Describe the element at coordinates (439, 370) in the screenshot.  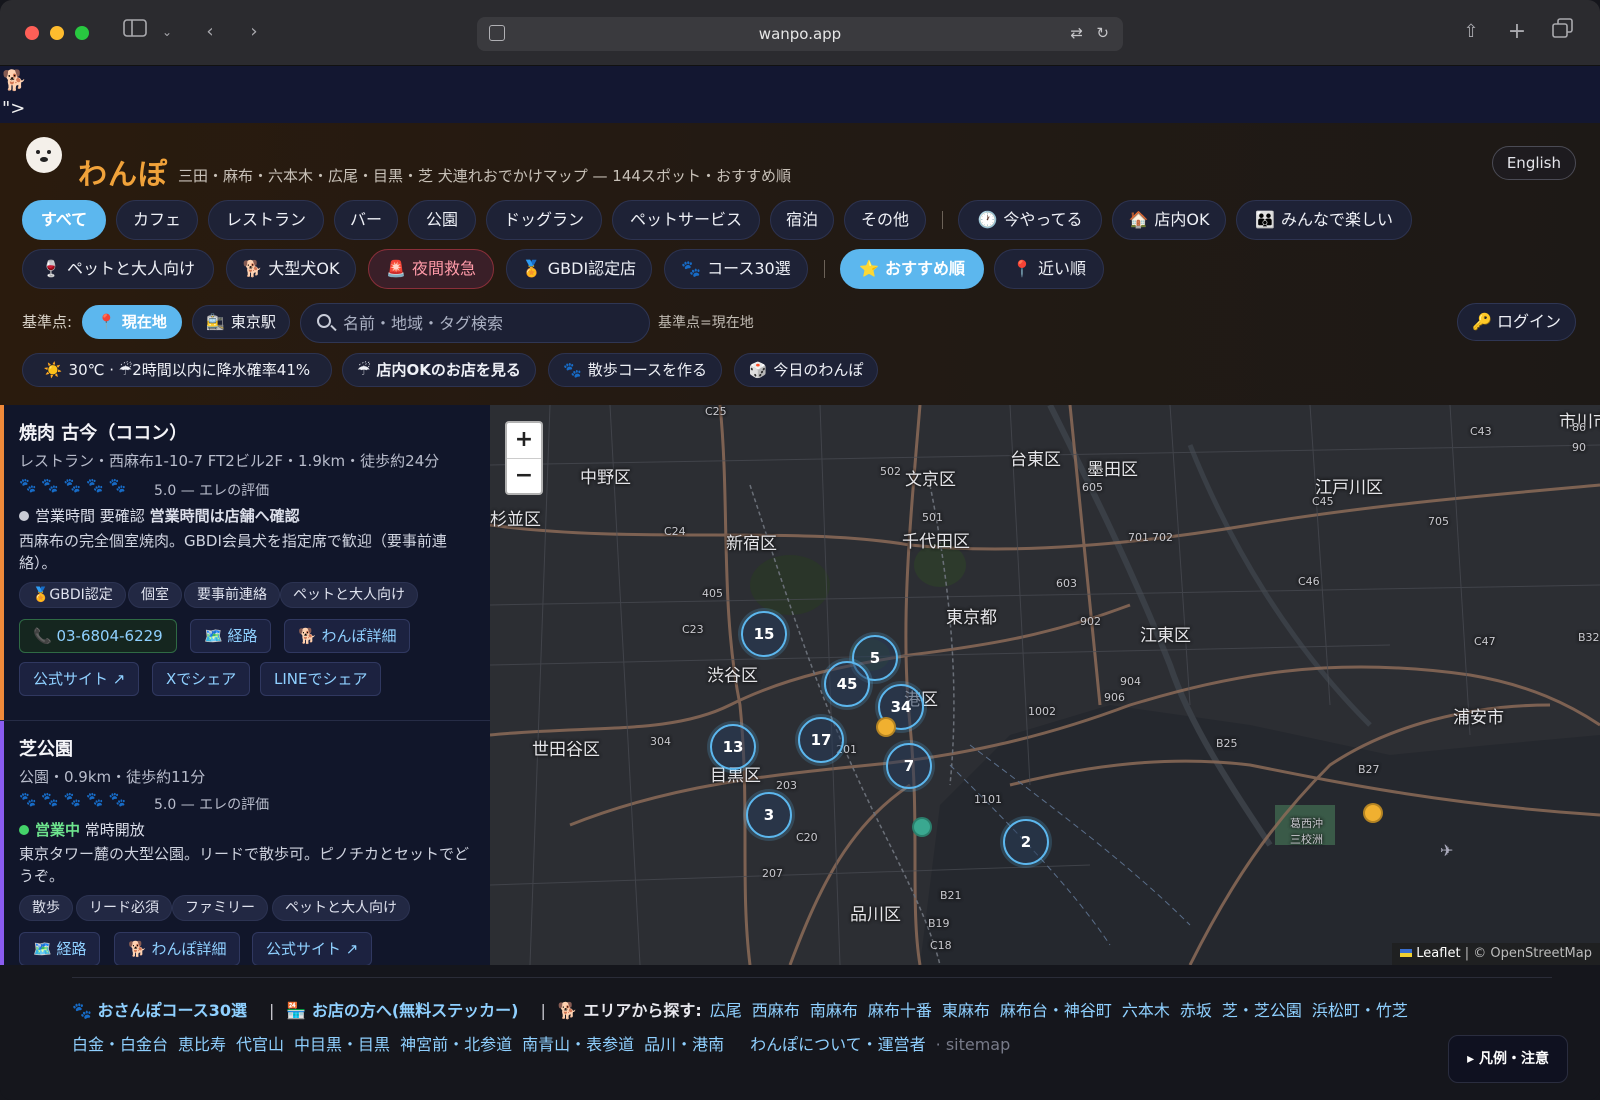
I see `indoor-shops-button: ☔ 店内OKのお店を見る` at that location.